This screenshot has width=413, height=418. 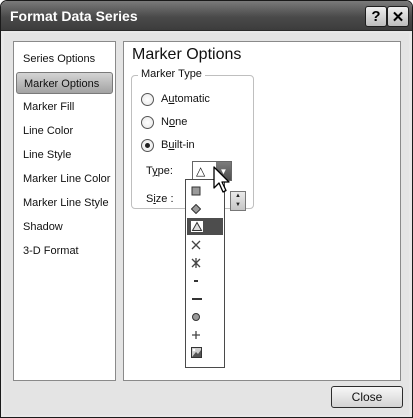 I want to click on radio-automatic: Automatic, so click(x=175, y=99).